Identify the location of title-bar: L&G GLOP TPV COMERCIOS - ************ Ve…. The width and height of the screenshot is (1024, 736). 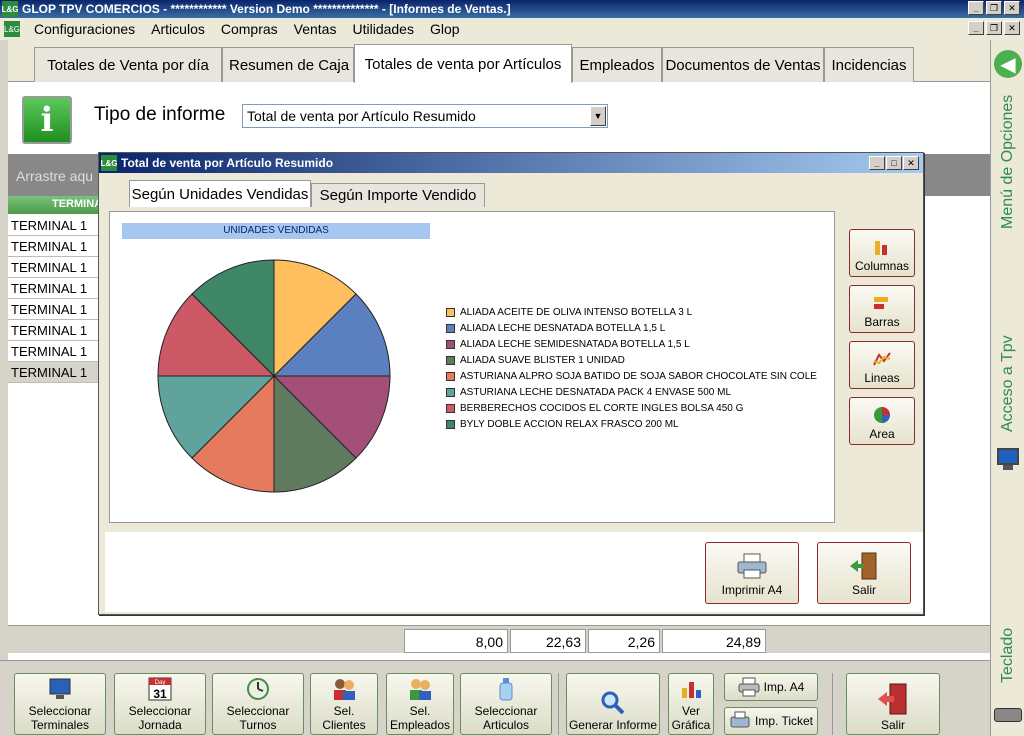
(512, 9).